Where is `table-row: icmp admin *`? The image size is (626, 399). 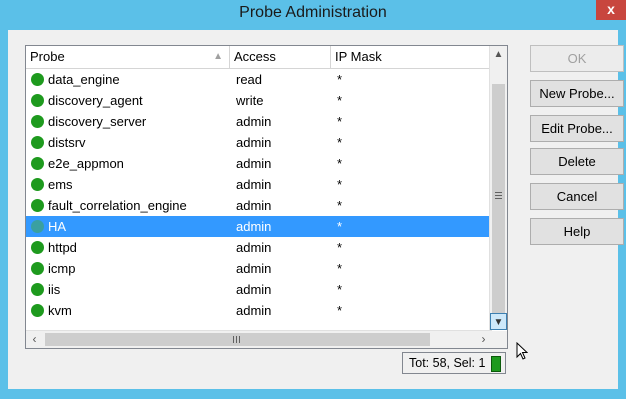 table-row: icmp admin * is located at coordinates (259, 268).